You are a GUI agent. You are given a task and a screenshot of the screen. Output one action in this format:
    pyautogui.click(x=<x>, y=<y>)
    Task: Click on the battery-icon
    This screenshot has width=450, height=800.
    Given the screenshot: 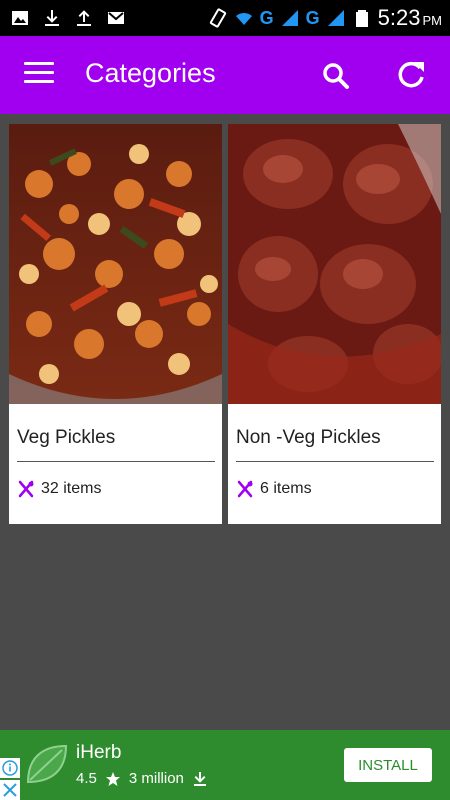 What is the action you would take?
    pyautogui.click(x=361, y=18)
    